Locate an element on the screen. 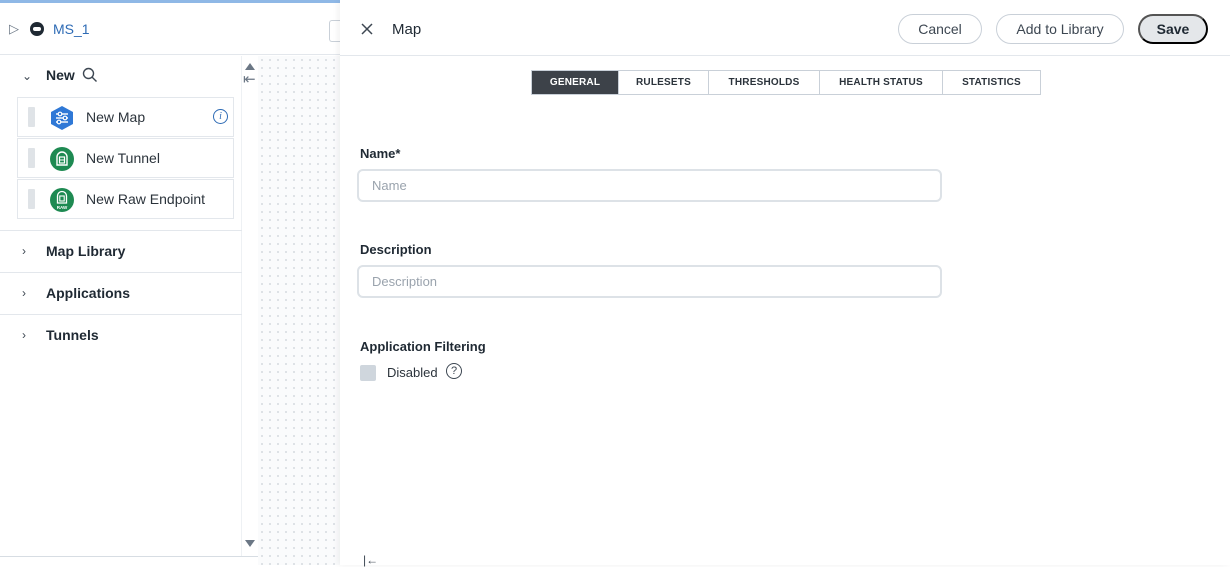 The height and width of the screenshot is (567, 1230). section-title: Tunnels is located at coordinates (72, 335).